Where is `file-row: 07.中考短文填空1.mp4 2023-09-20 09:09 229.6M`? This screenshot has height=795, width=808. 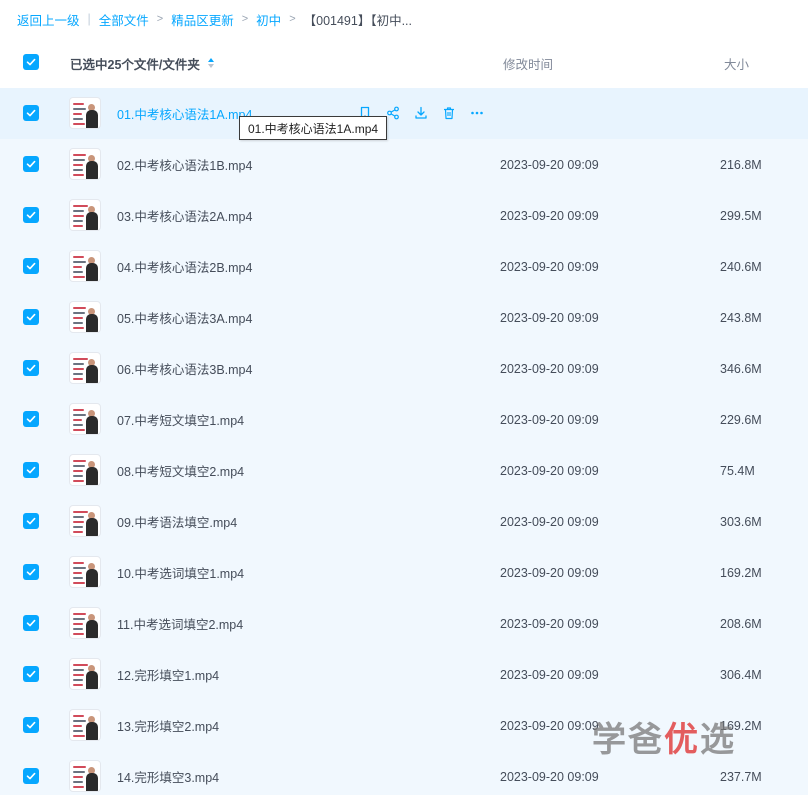 file-row: 07.中考短文填空1.mp4 2023-09-20 09:09 229.6M is located at coordinates (404, 419).